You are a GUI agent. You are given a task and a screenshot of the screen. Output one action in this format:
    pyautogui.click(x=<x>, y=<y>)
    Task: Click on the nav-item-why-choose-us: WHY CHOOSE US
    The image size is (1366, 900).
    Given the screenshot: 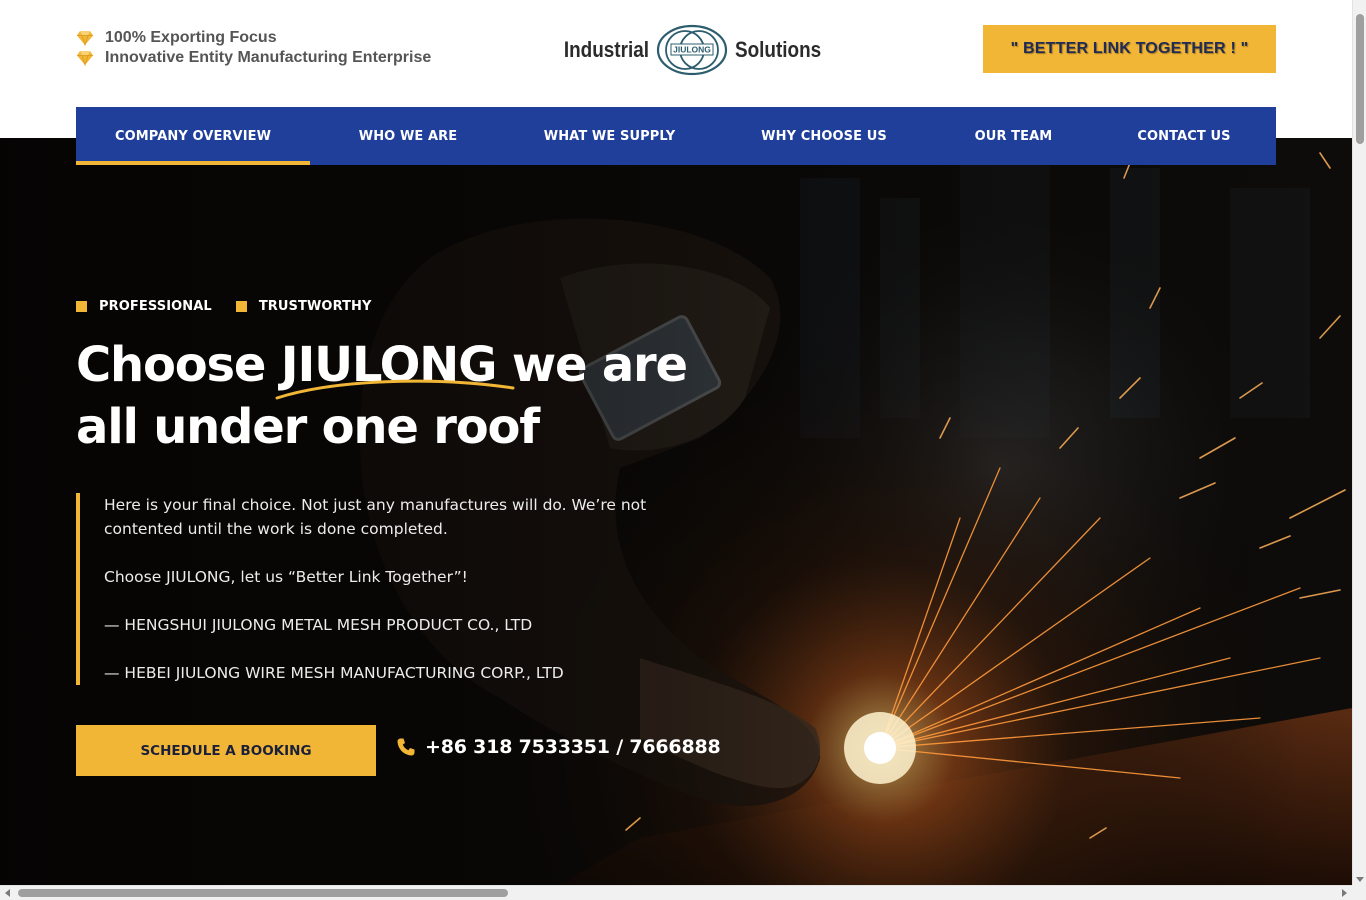 What is the action you would take?
    pyautogui.click(x=824, y=136)
    